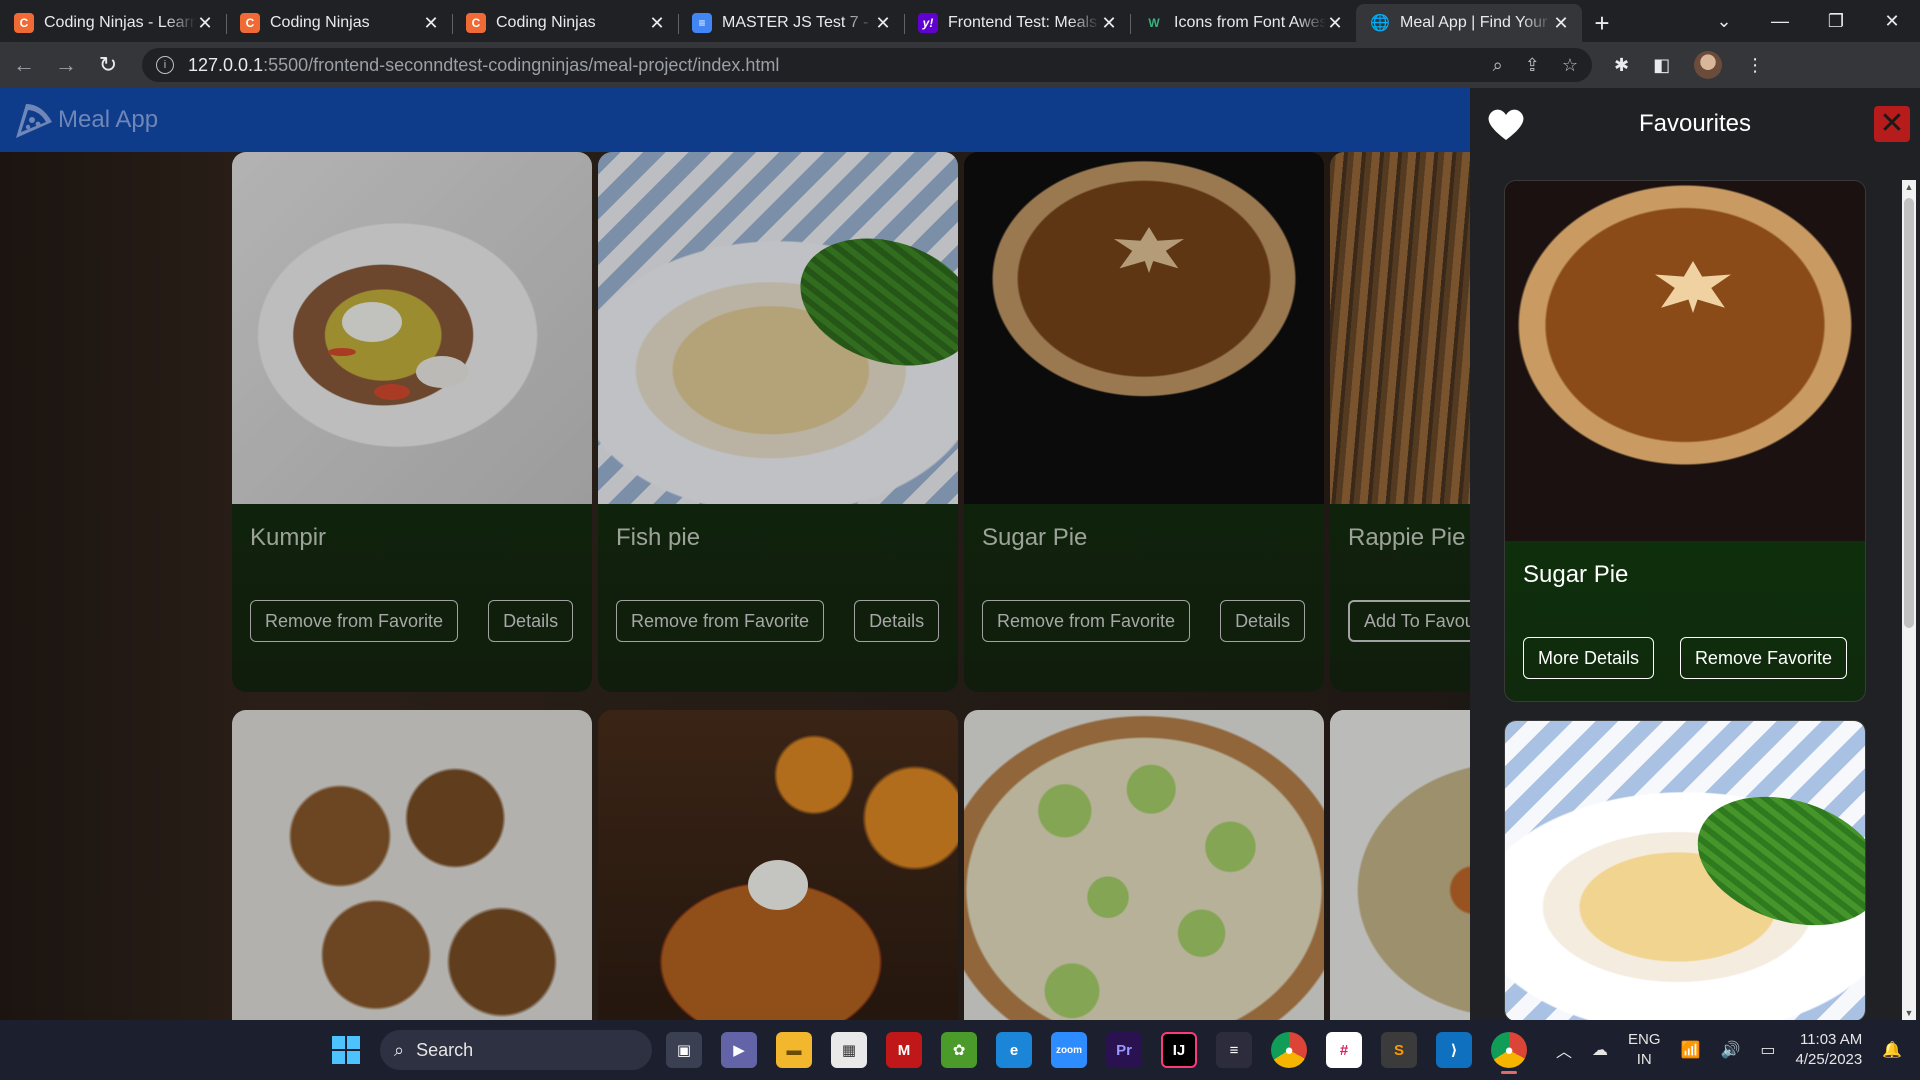 This screenshot has width=1920, height=1080. Describe the element at coordinates (1124, 1050) in the screenshot. I see `premiere-pro-icon: Pr` at that location.